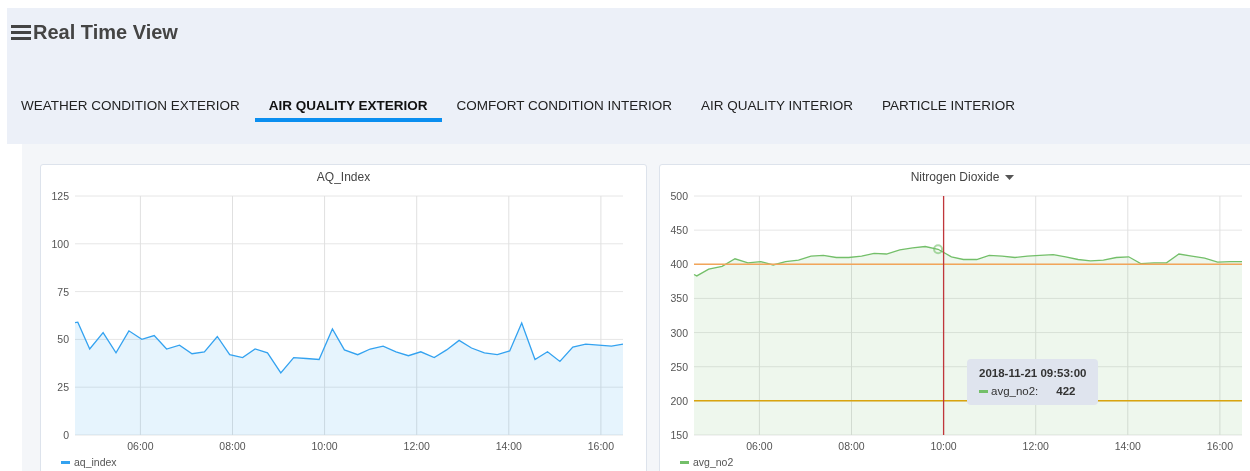 This screenshot has height=471, width=1250. I want to click on legend-label: avg_no2, so click(713, 462).